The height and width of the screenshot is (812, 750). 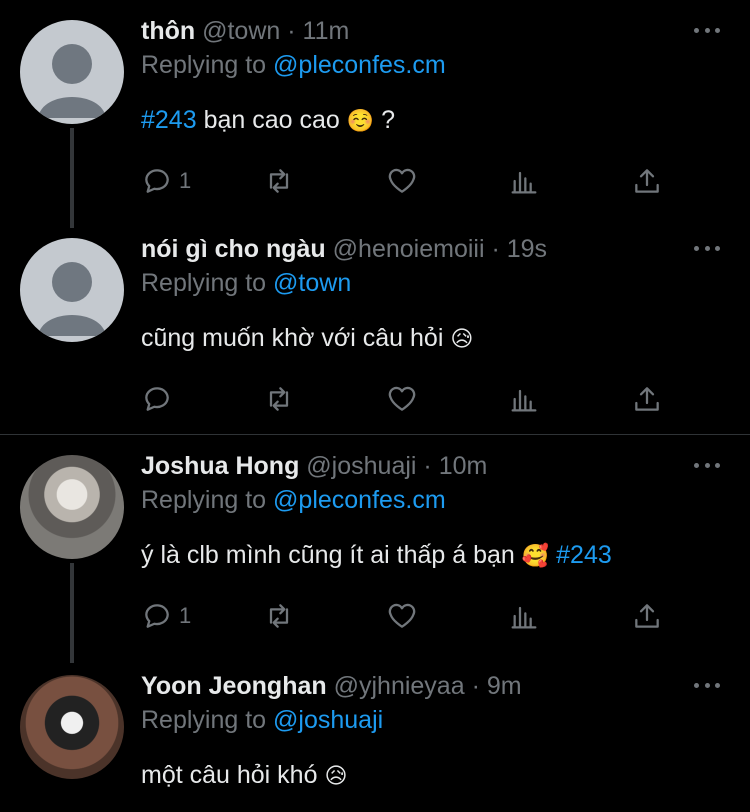 What do you see at coordinates (234, 686) in the screenshot?
I see `display-name: Yoon Jeonghan` at bounding box center [234, 686].